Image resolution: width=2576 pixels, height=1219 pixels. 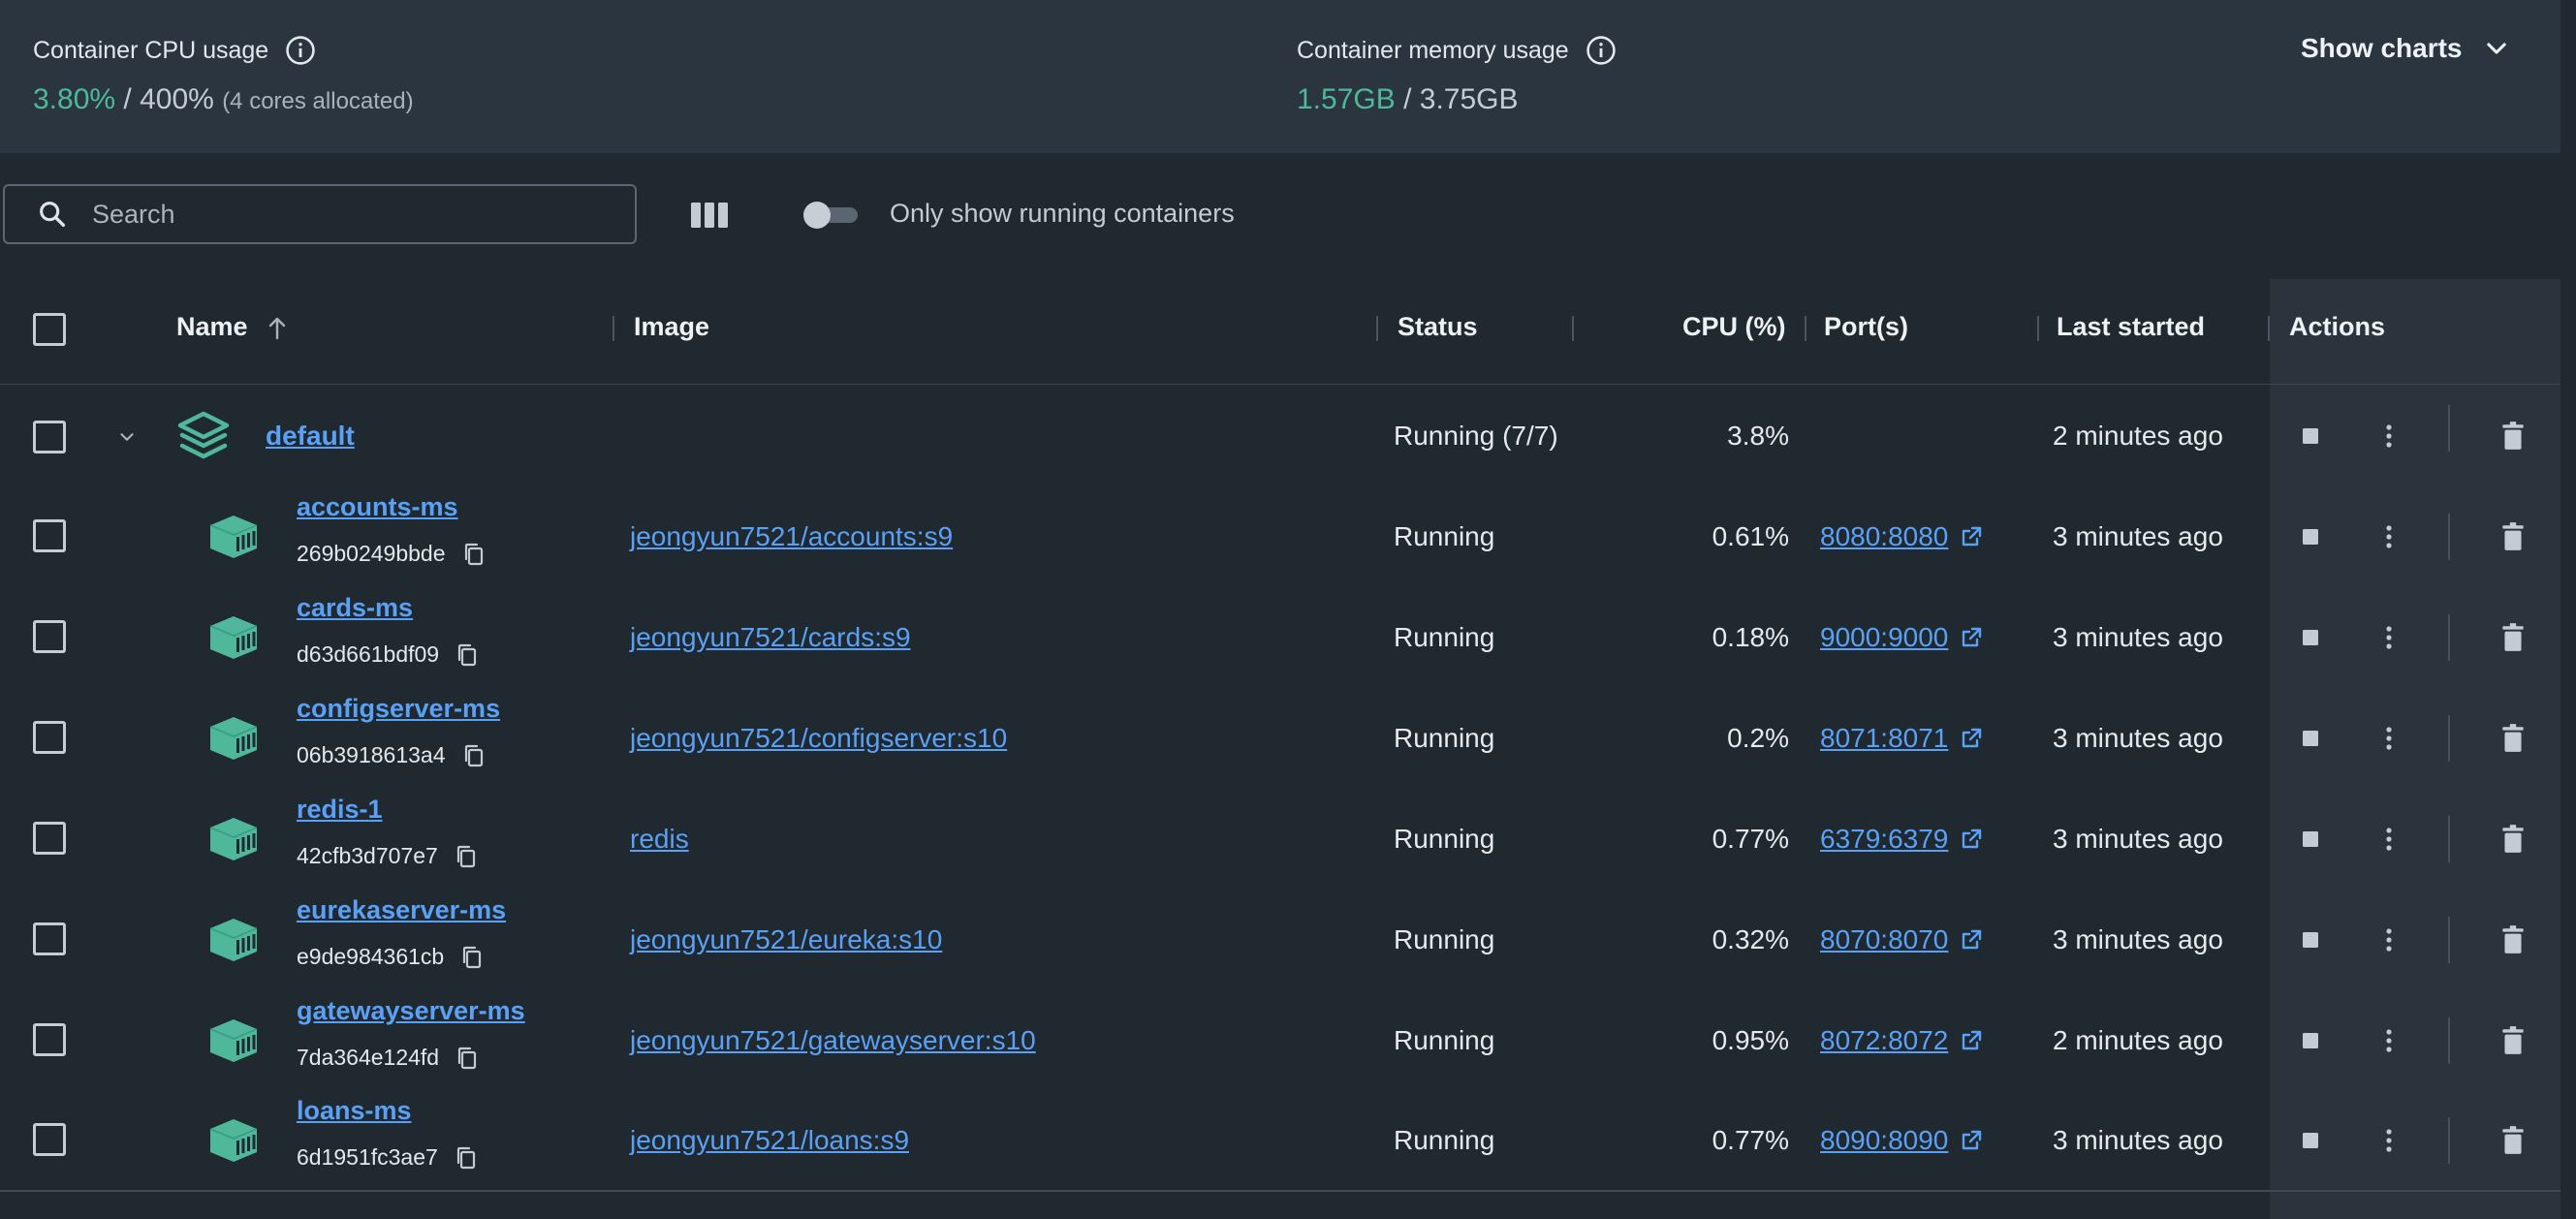 I want to click on port-link-text: 8080:8080, so click(x=1884, y=536).